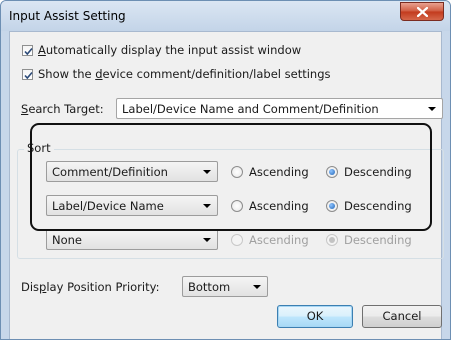 Image resolution: width=452 pixels, height=343 pixels. I want to click on sort-1-ascending-radio, so click(237, 172).